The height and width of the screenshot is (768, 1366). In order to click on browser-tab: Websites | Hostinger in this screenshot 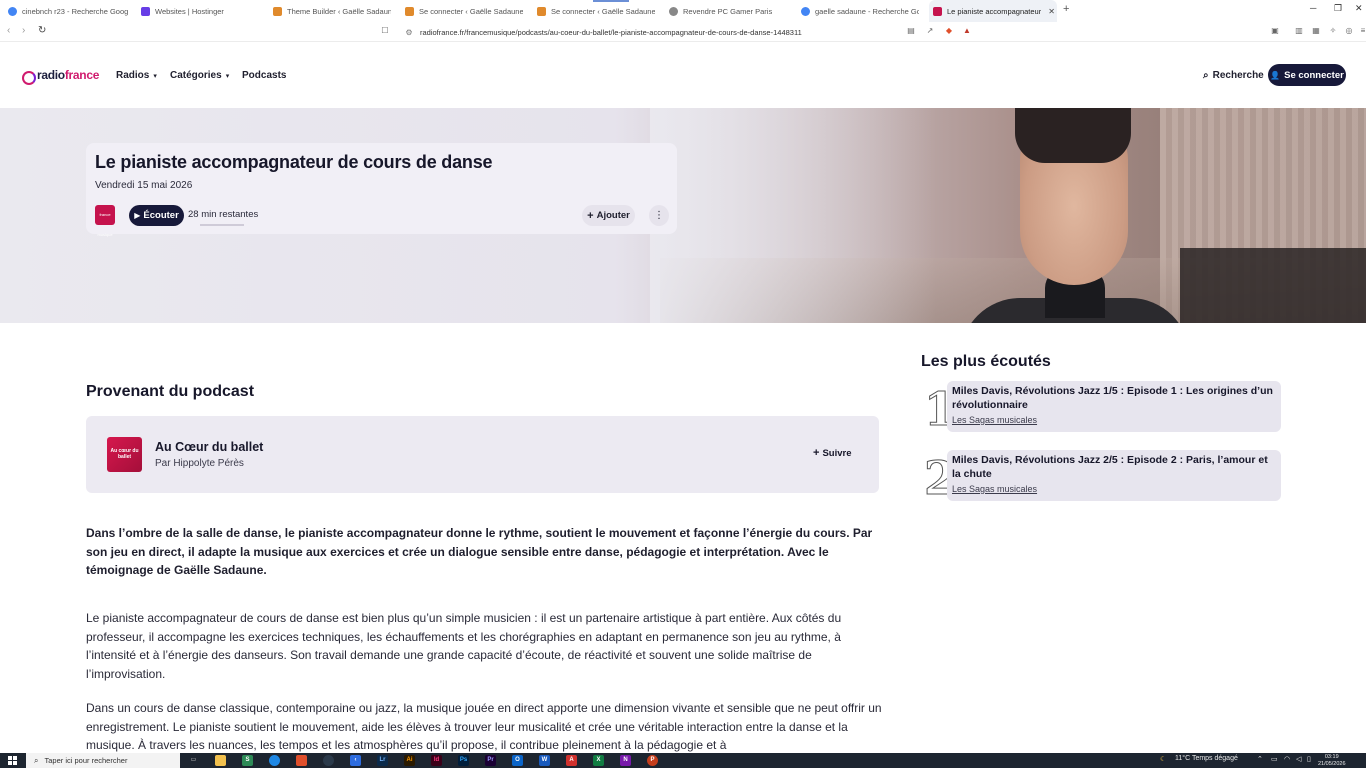, I will do `click(201, 11)`.